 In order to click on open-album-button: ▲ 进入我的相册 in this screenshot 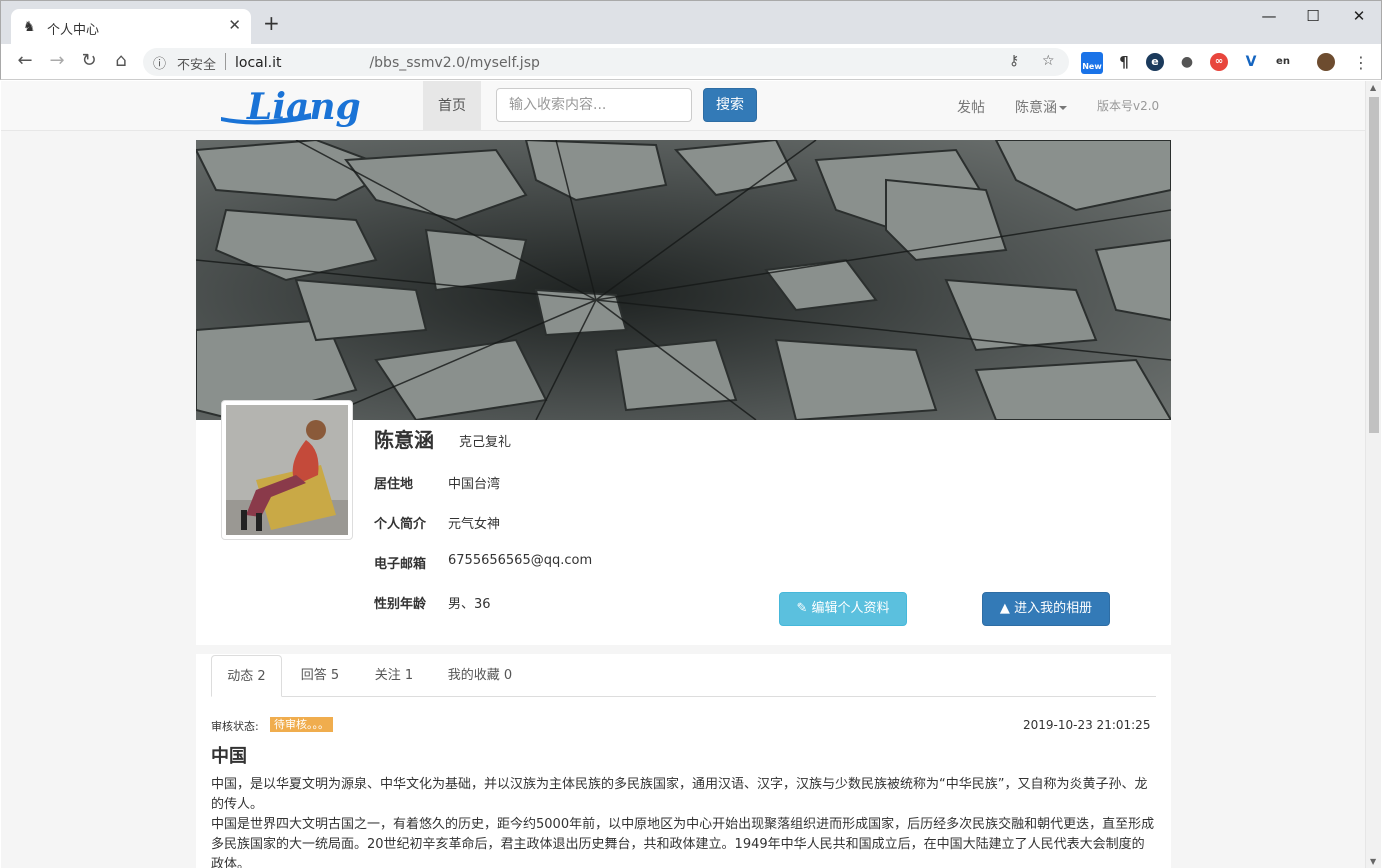, I will do `click(1046, 609)`.